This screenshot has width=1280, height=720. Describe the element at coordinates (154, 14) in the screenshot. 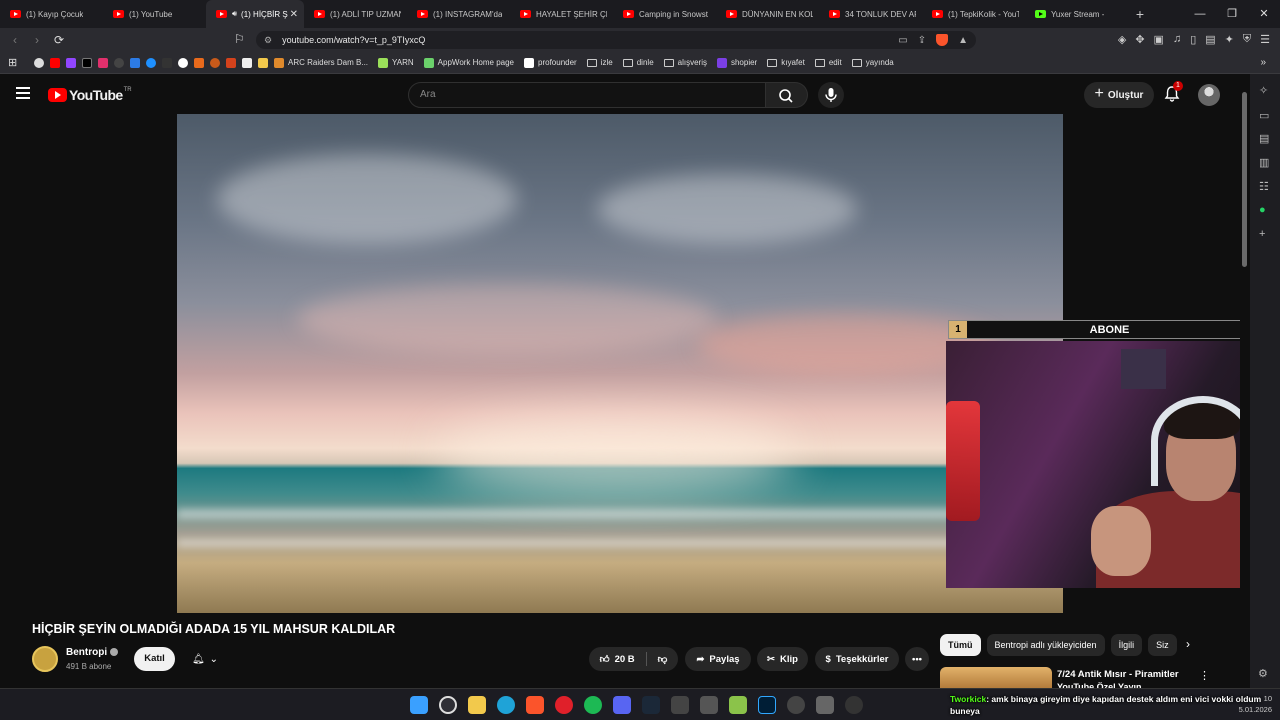

I see `browser-tab: (1) YouTube` at that location.